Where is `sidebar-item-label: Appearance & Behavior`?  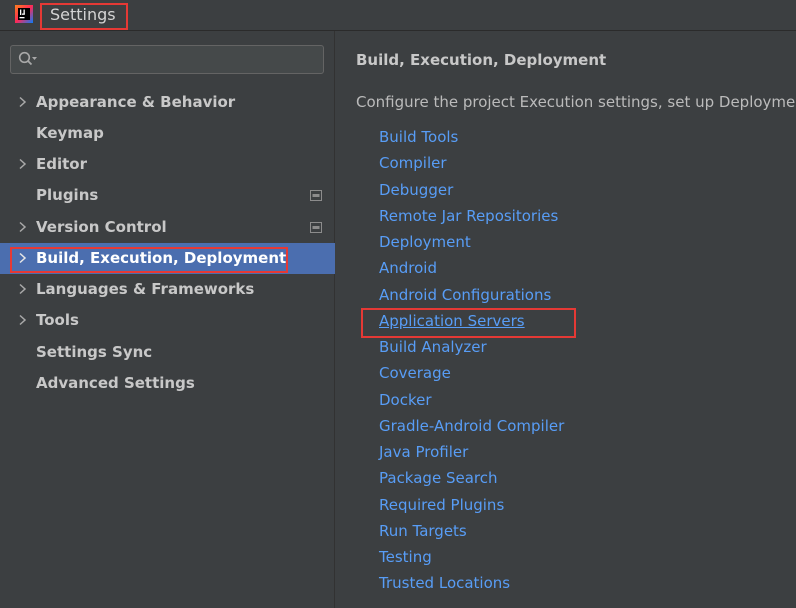 sidebar-item-label: Appearance & Behavior is located at coordinates (136, 102).